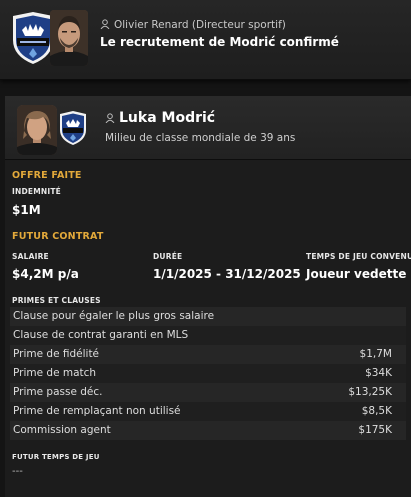 The height and width of the screenshot is (497, 411). What do you see at coordinates (208, 411) in the screenshot?
I see `list-item: Prime de remplaçant non utilisé $8,5K` at bounding box center [208, 411].